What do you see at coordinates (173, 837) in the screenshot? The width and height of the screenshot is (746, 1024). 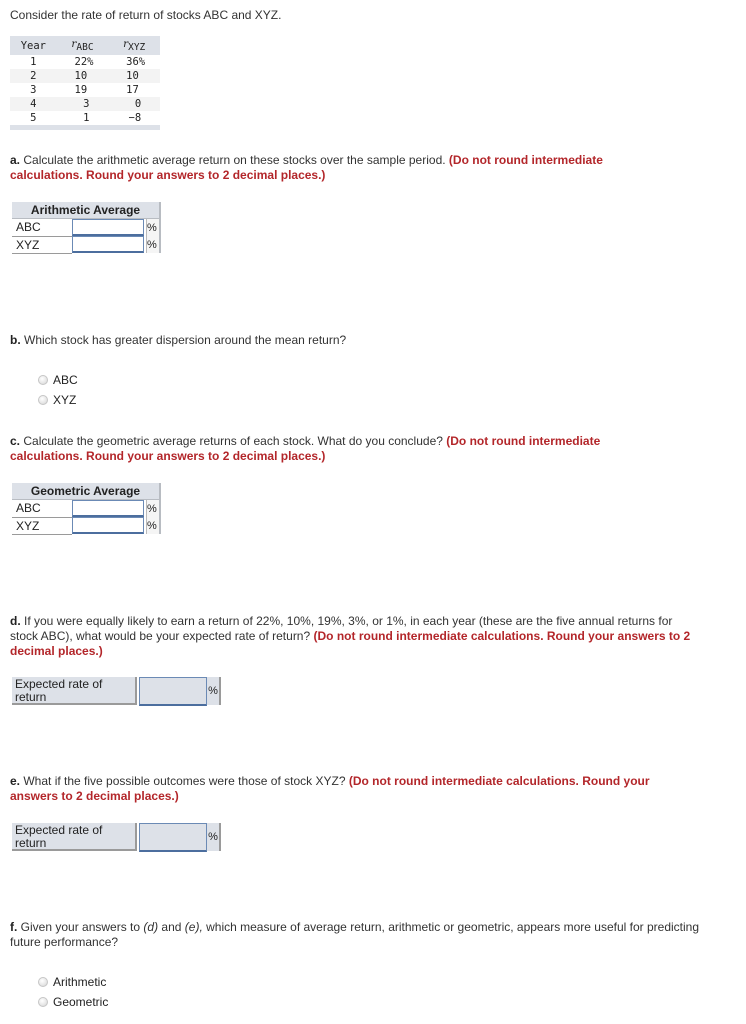 I see `expected-return-xyz-input` at bounding box center [173, 837].